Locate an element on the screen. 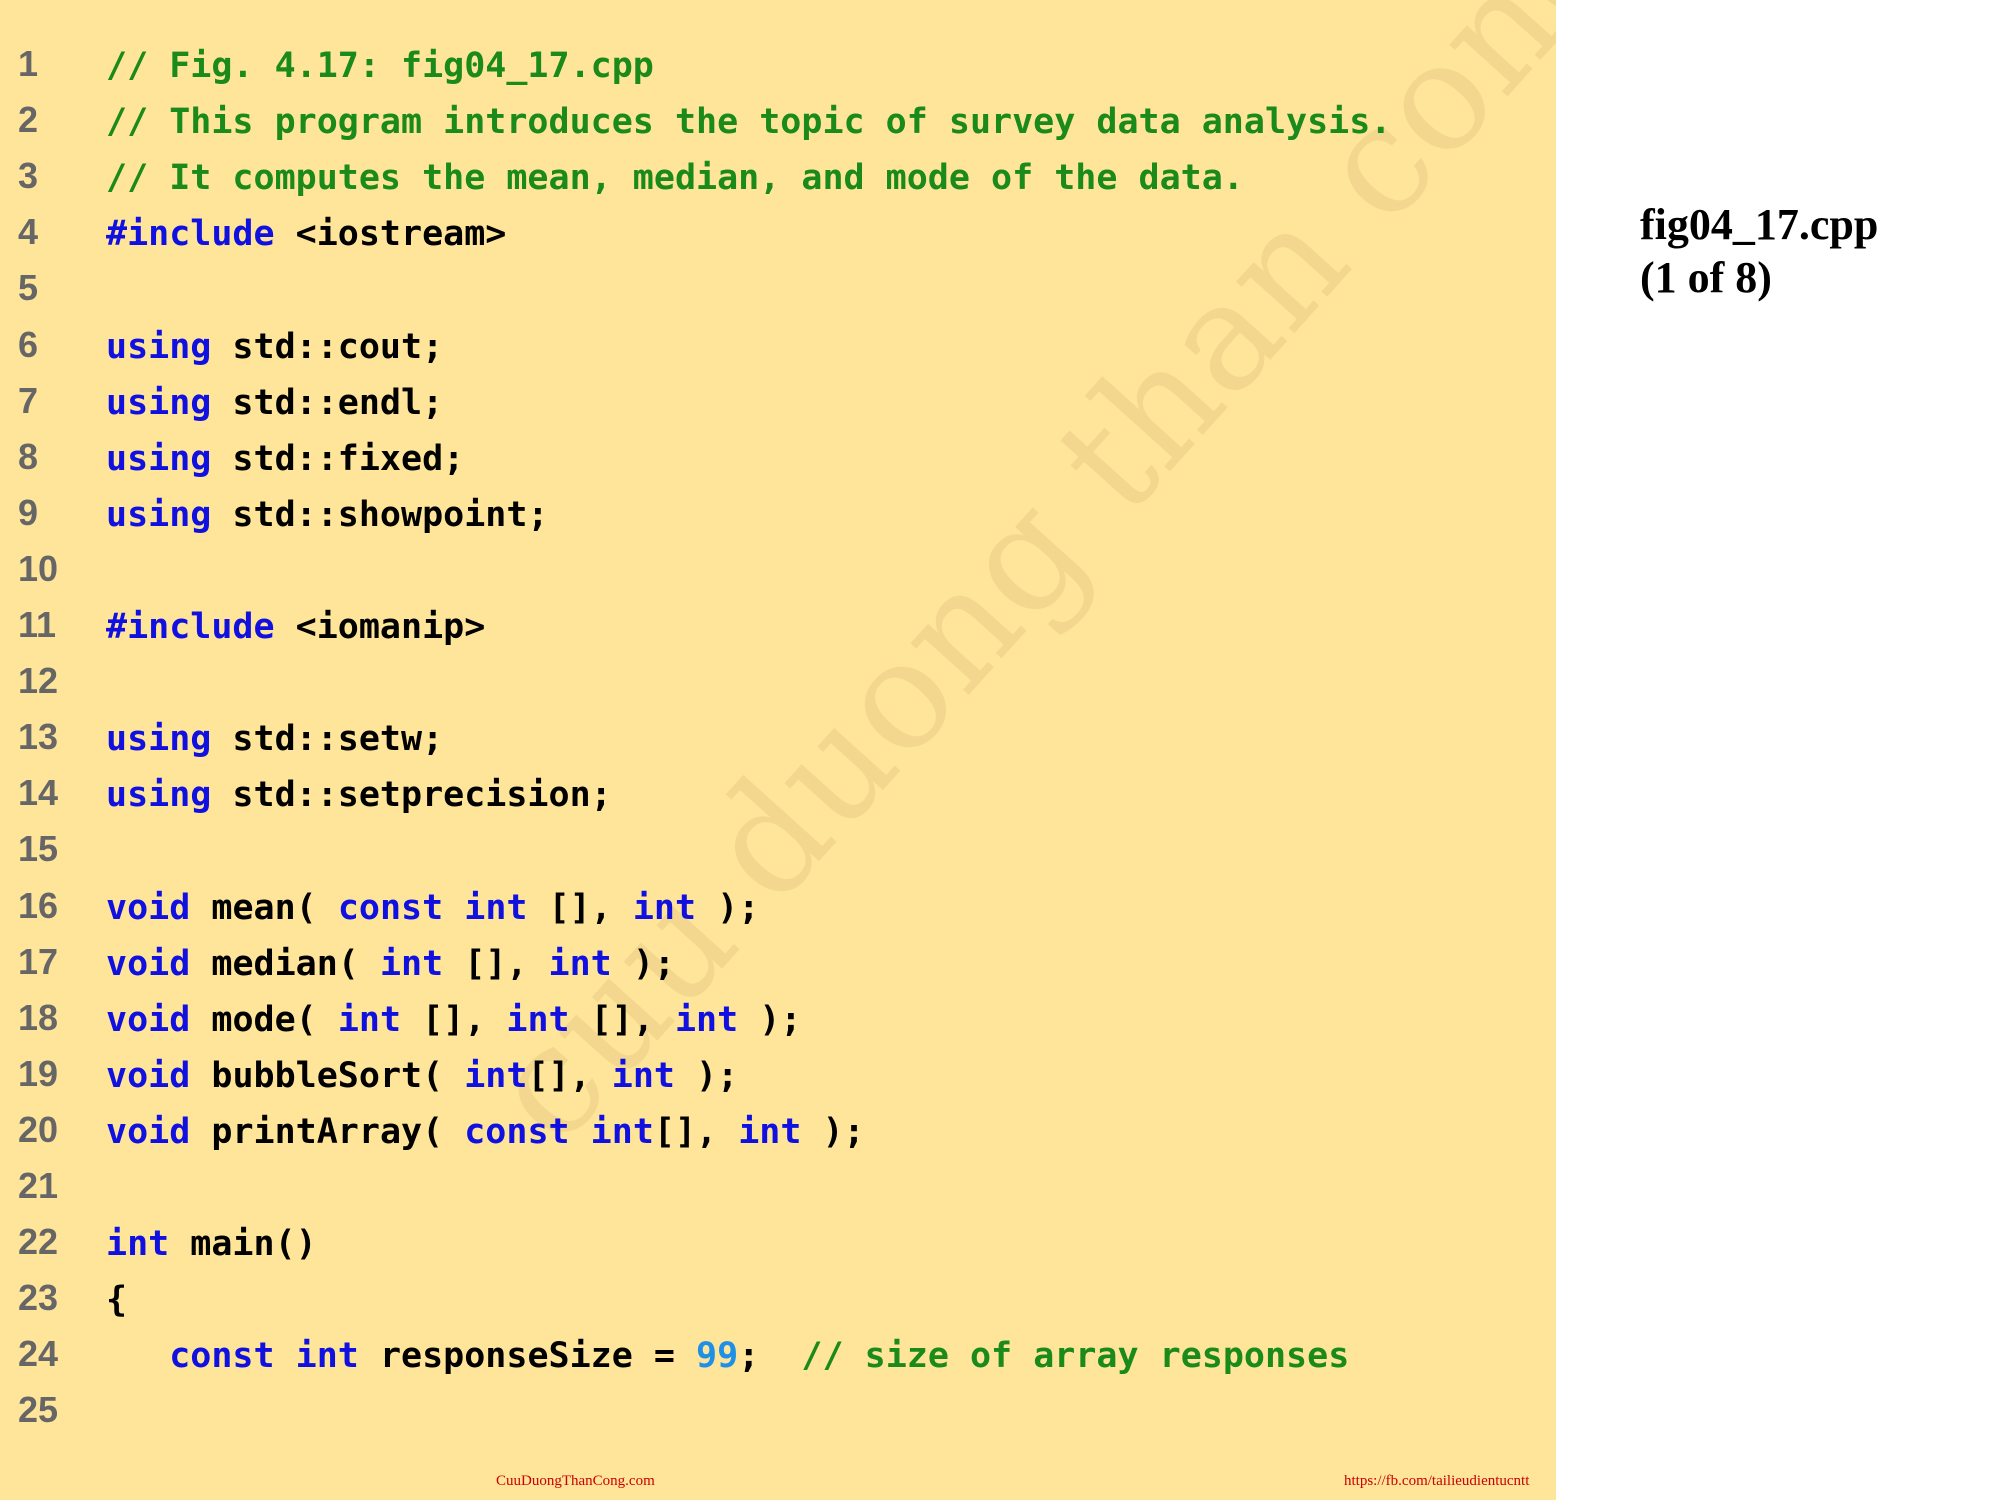  code-line: 15 is located at coordinates (778, 857).